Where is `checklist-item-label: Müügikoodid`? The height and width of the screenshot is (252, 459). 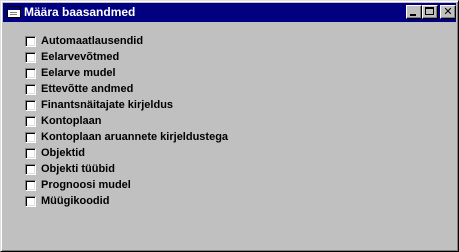
checklist-item-label: Müügikoodid is located at coordinates (75, 201).